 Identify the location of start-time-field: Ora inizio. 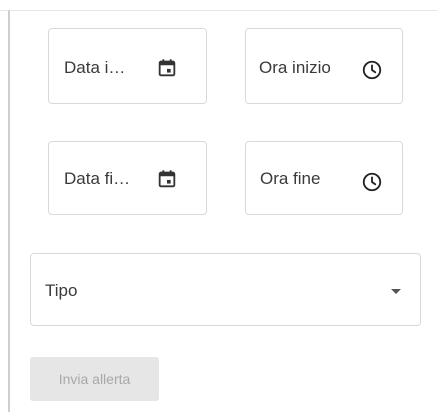
(324, 66).